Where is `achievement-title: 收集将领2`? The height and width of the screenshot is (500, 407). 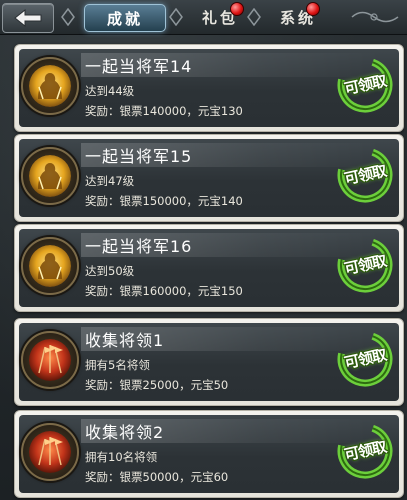 achievement-title: 收集将领2 is located at coordinates (125, 432).